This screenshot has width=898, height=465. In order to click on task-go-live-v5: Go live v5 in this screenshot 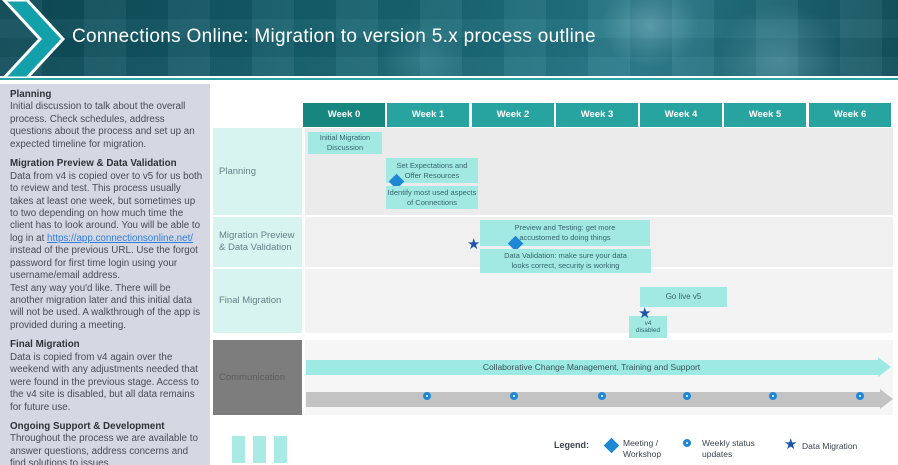, I will do `click(683, 297)`.